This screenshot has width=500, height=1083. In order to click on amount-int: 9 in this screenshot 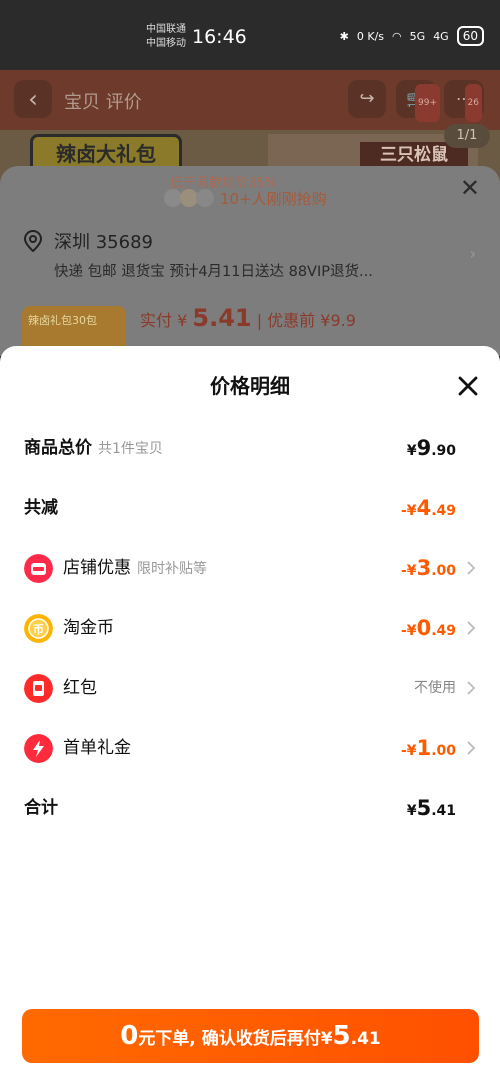, I will do `click(424, 448)`.